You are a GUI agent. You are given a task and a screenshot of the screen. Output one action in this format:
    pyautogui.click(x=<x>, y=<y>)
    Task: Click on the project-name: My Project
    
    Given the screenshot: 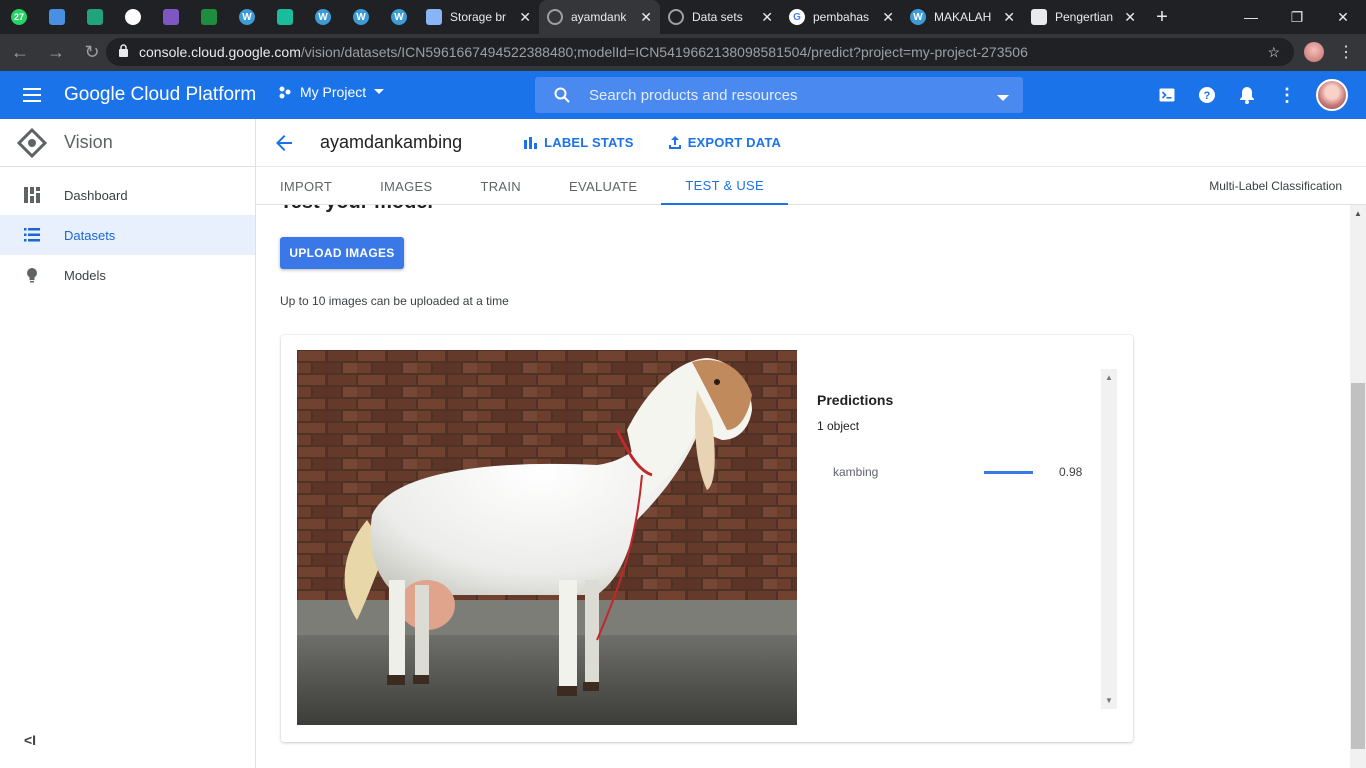 What is the action you would take?
    pyautogui.click(x=333, y=92)
    